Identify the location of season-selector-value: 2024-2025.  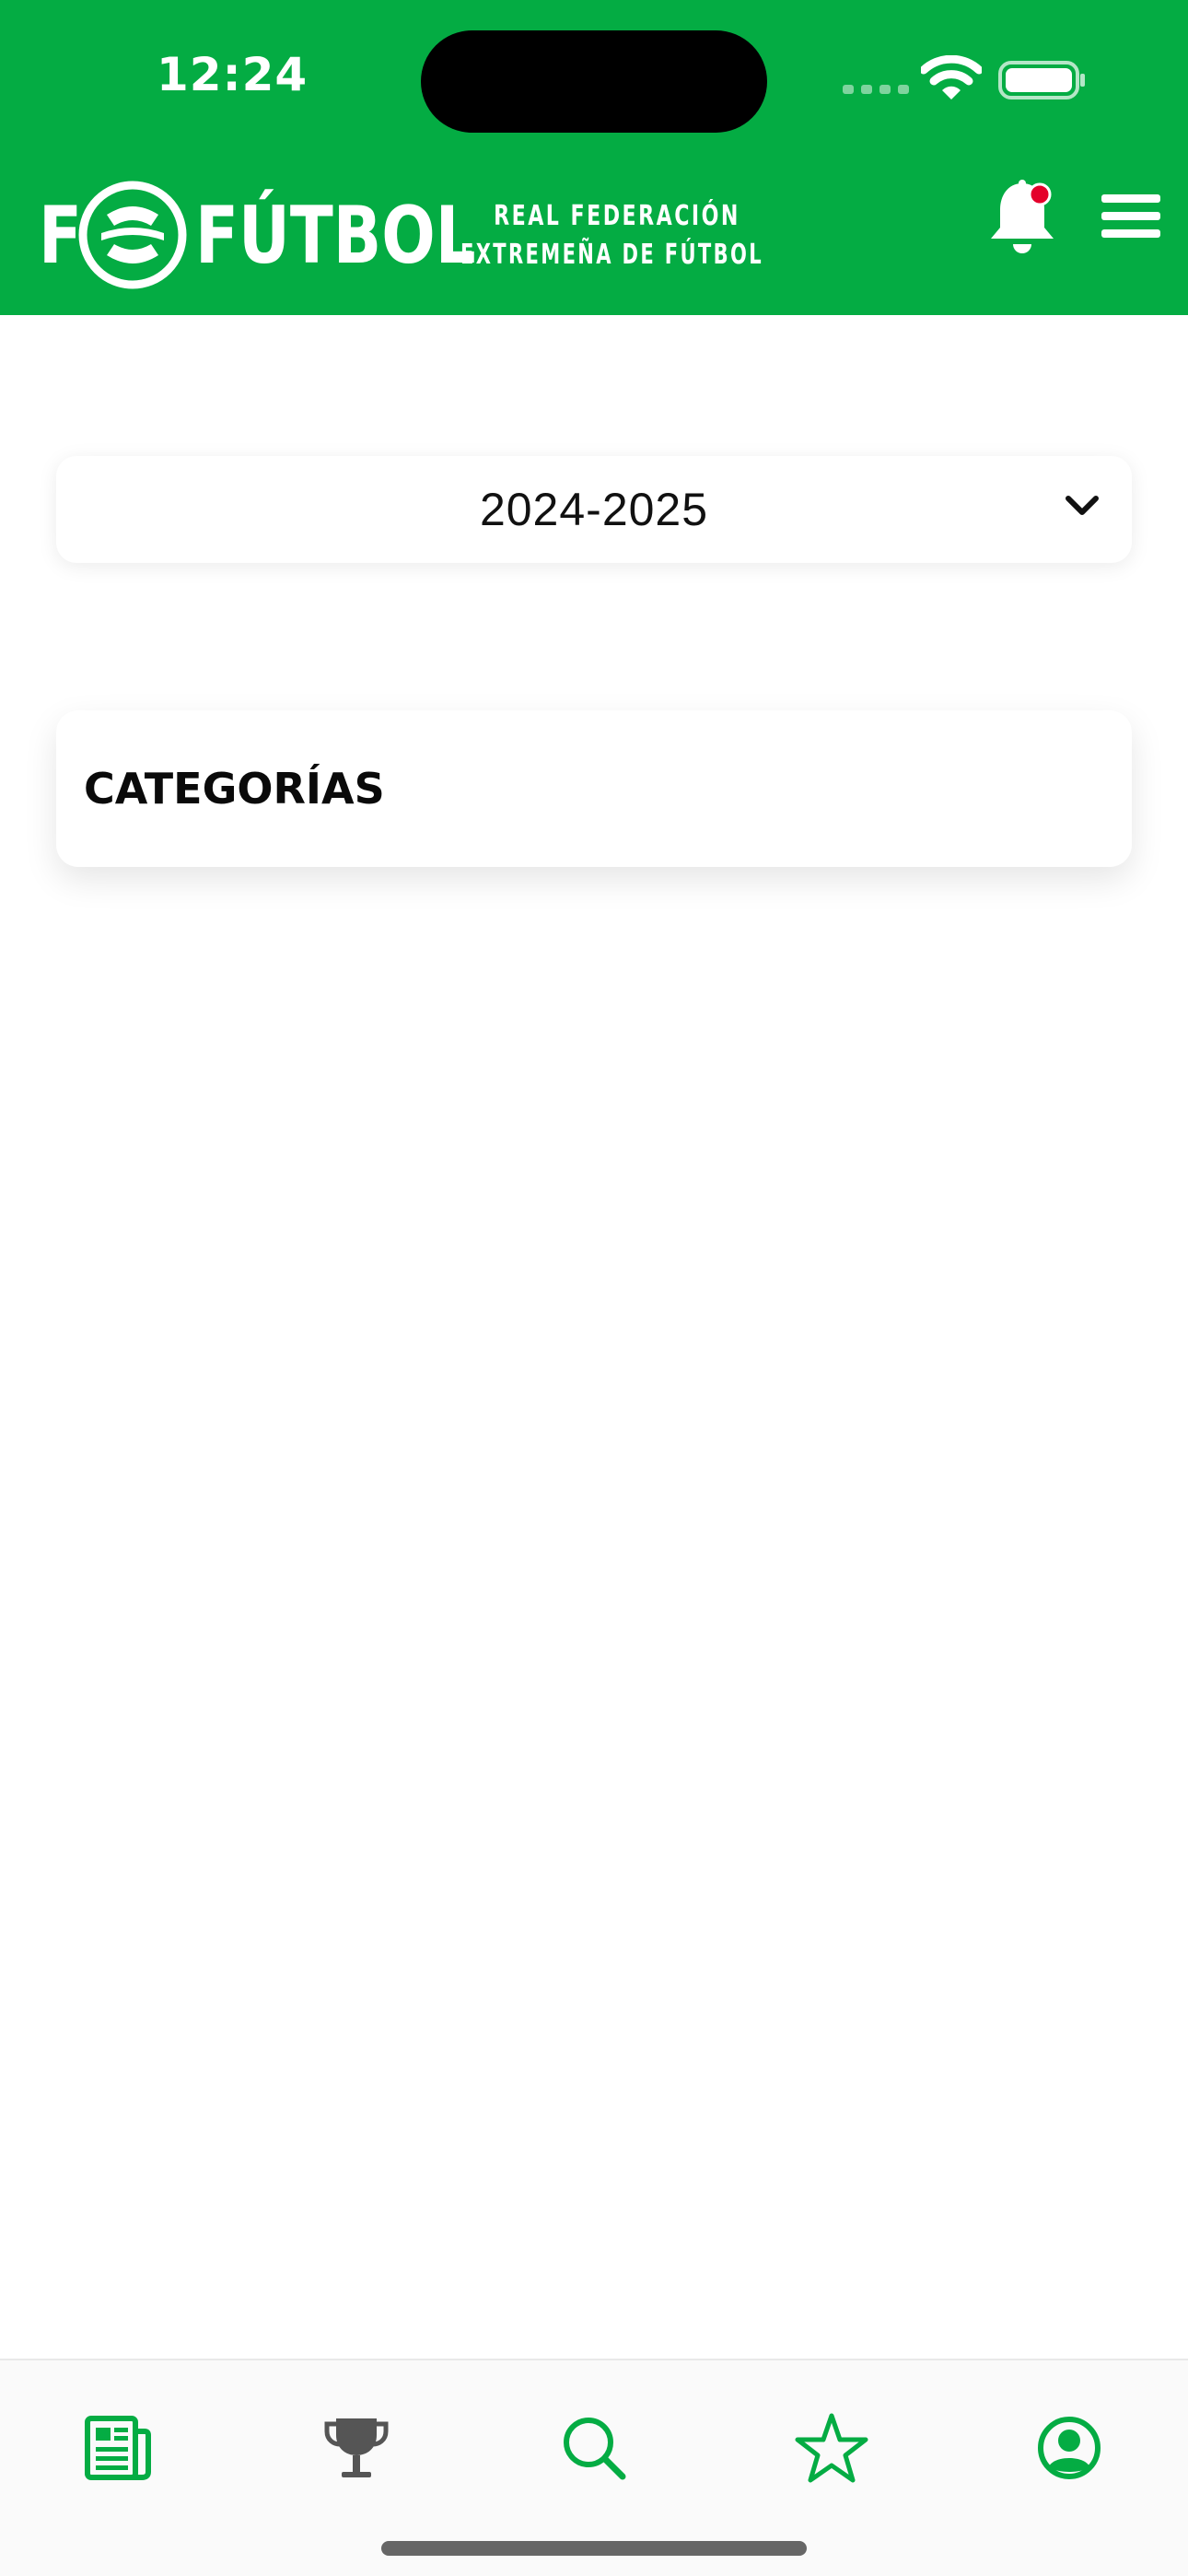
(594, 509).